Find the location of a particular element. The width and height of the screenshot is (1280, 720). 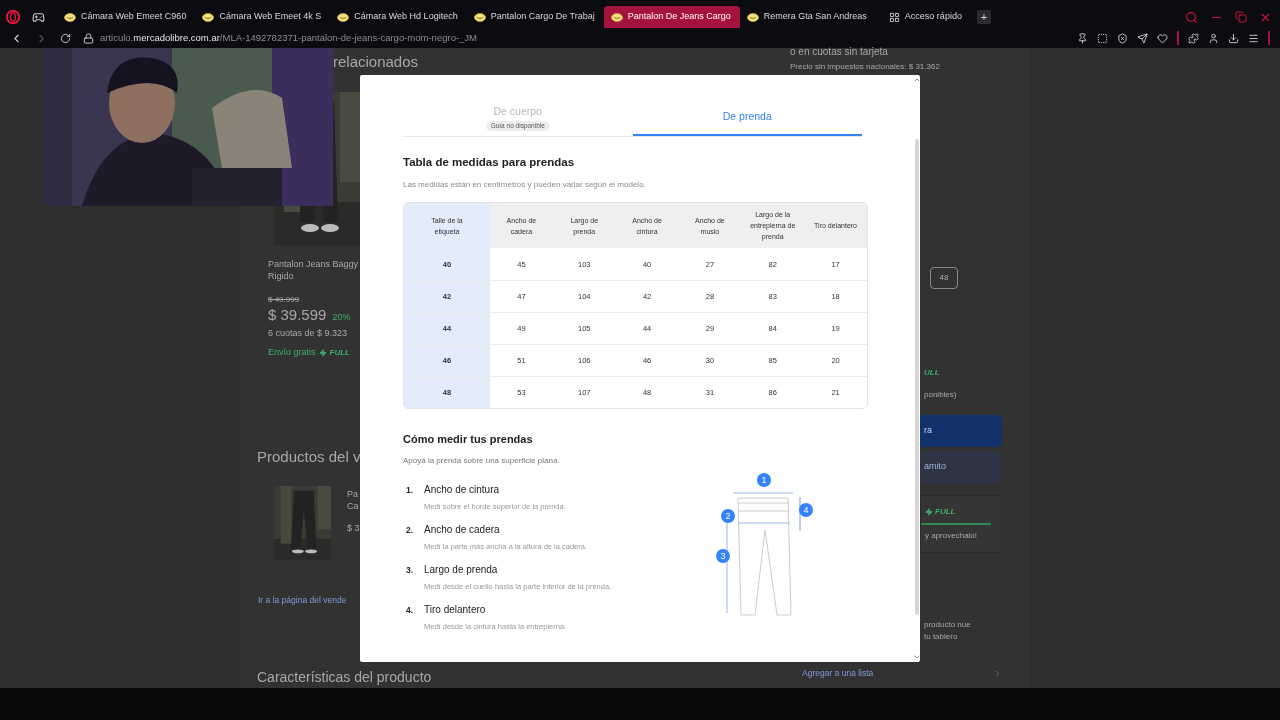

installments-text: o en cuotas sin tarjeta is located at coordinates (839, 52).